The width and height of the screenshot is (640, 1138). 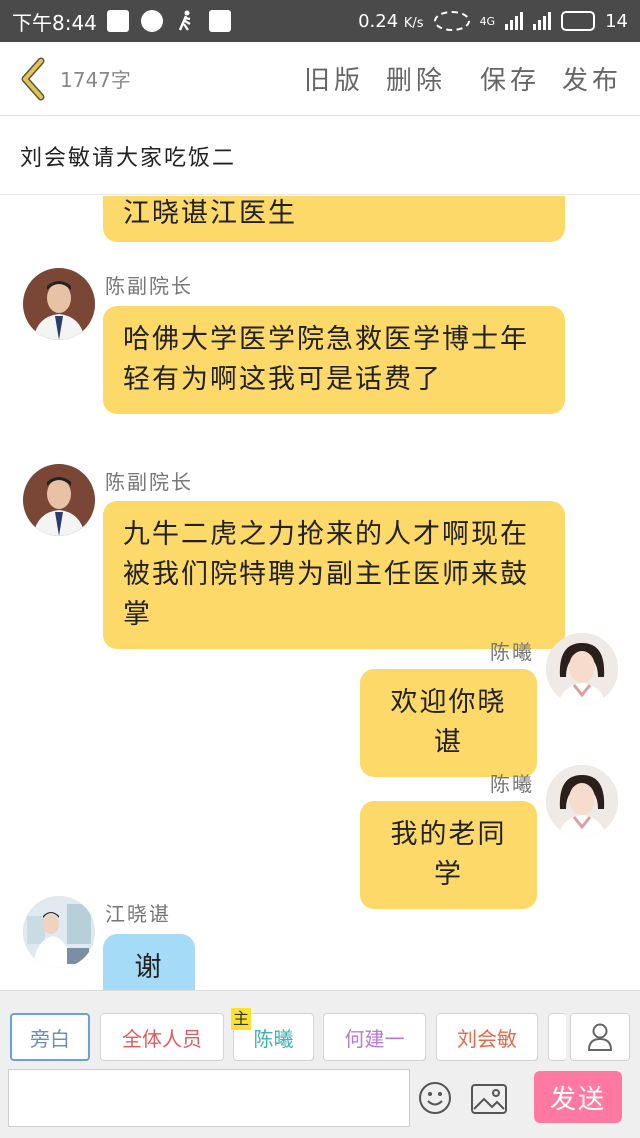 What do you see at coordinates (320, 1034) in the screenshot?
I see `role-selector: 旁白 全体人员 主 陈曦 何建一 刘会敏` at bounding box center [320, 1034].